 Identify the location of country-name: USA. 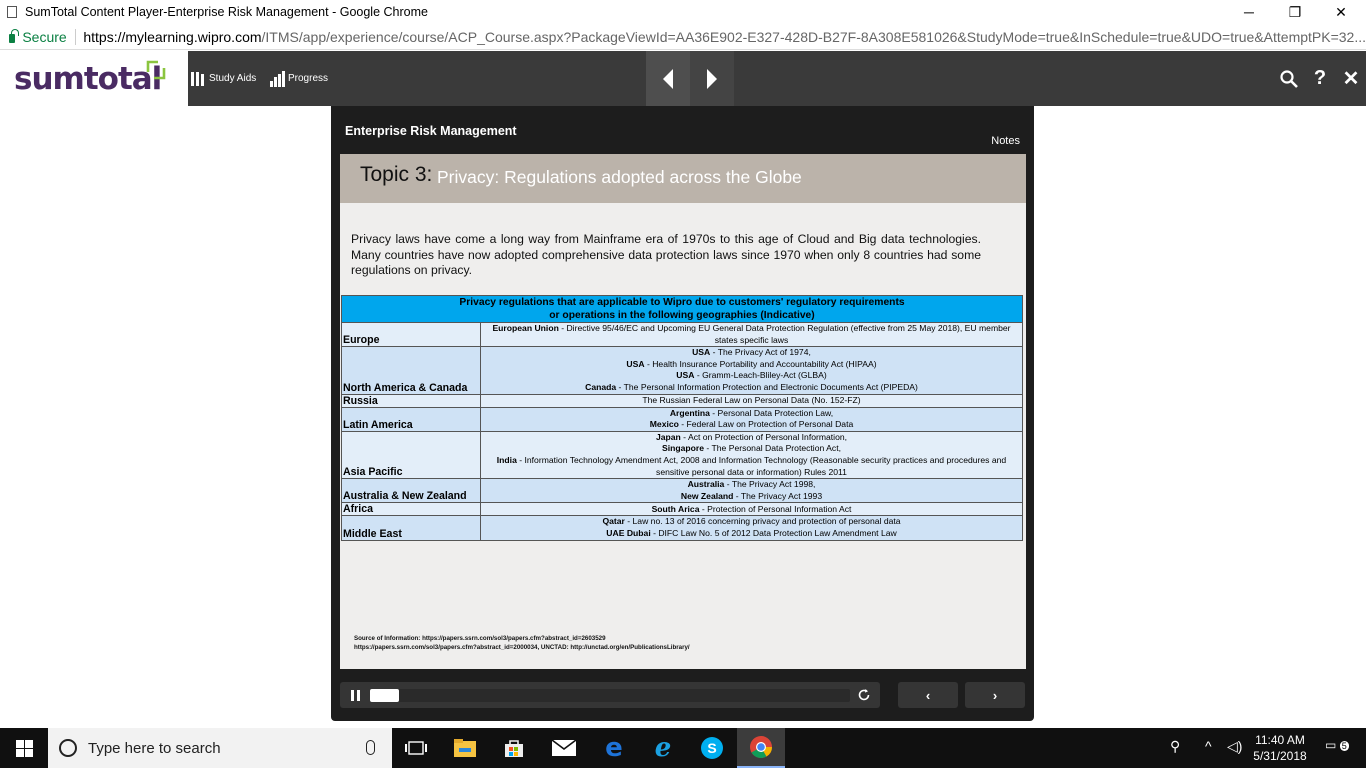
(635, 363).